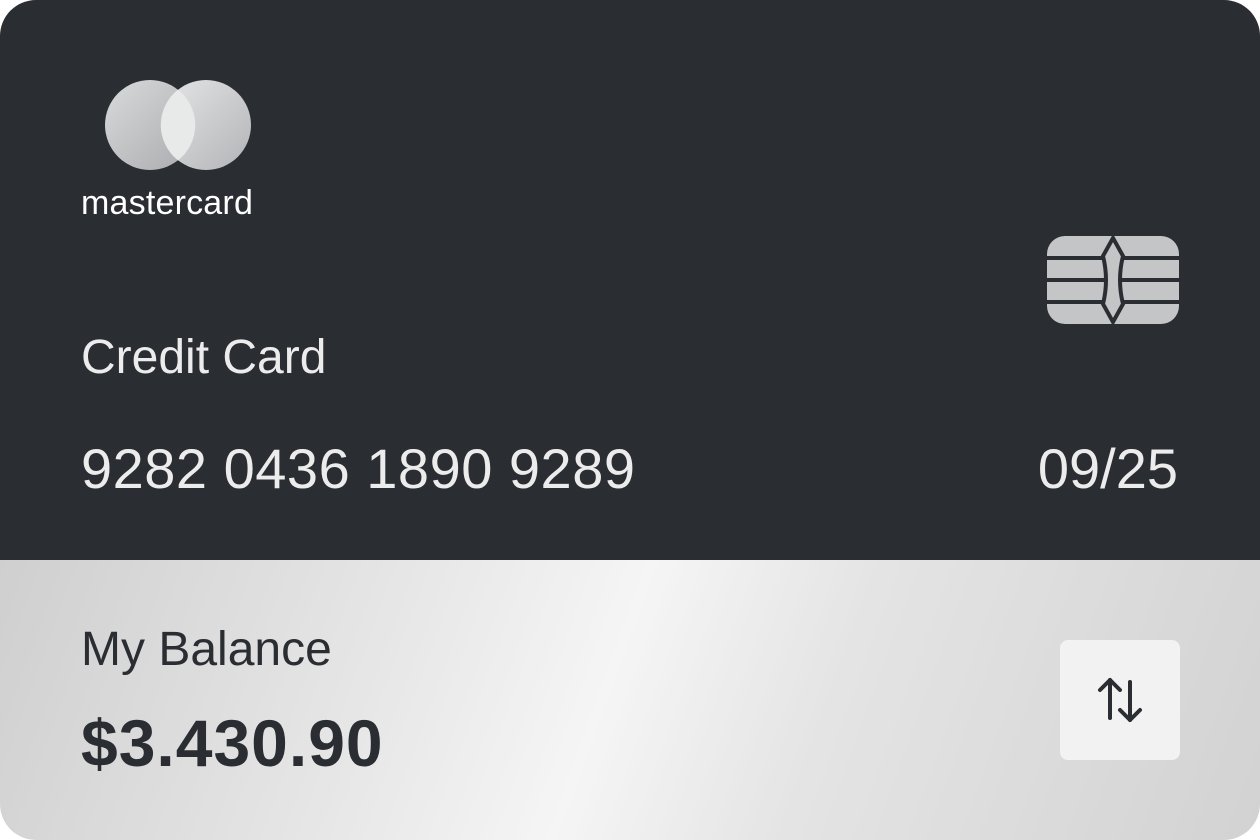  What do you see at coordinates (1113, 280) in the screenshot?
I see `card-chip-icon` at bounding box center [1113, 280].